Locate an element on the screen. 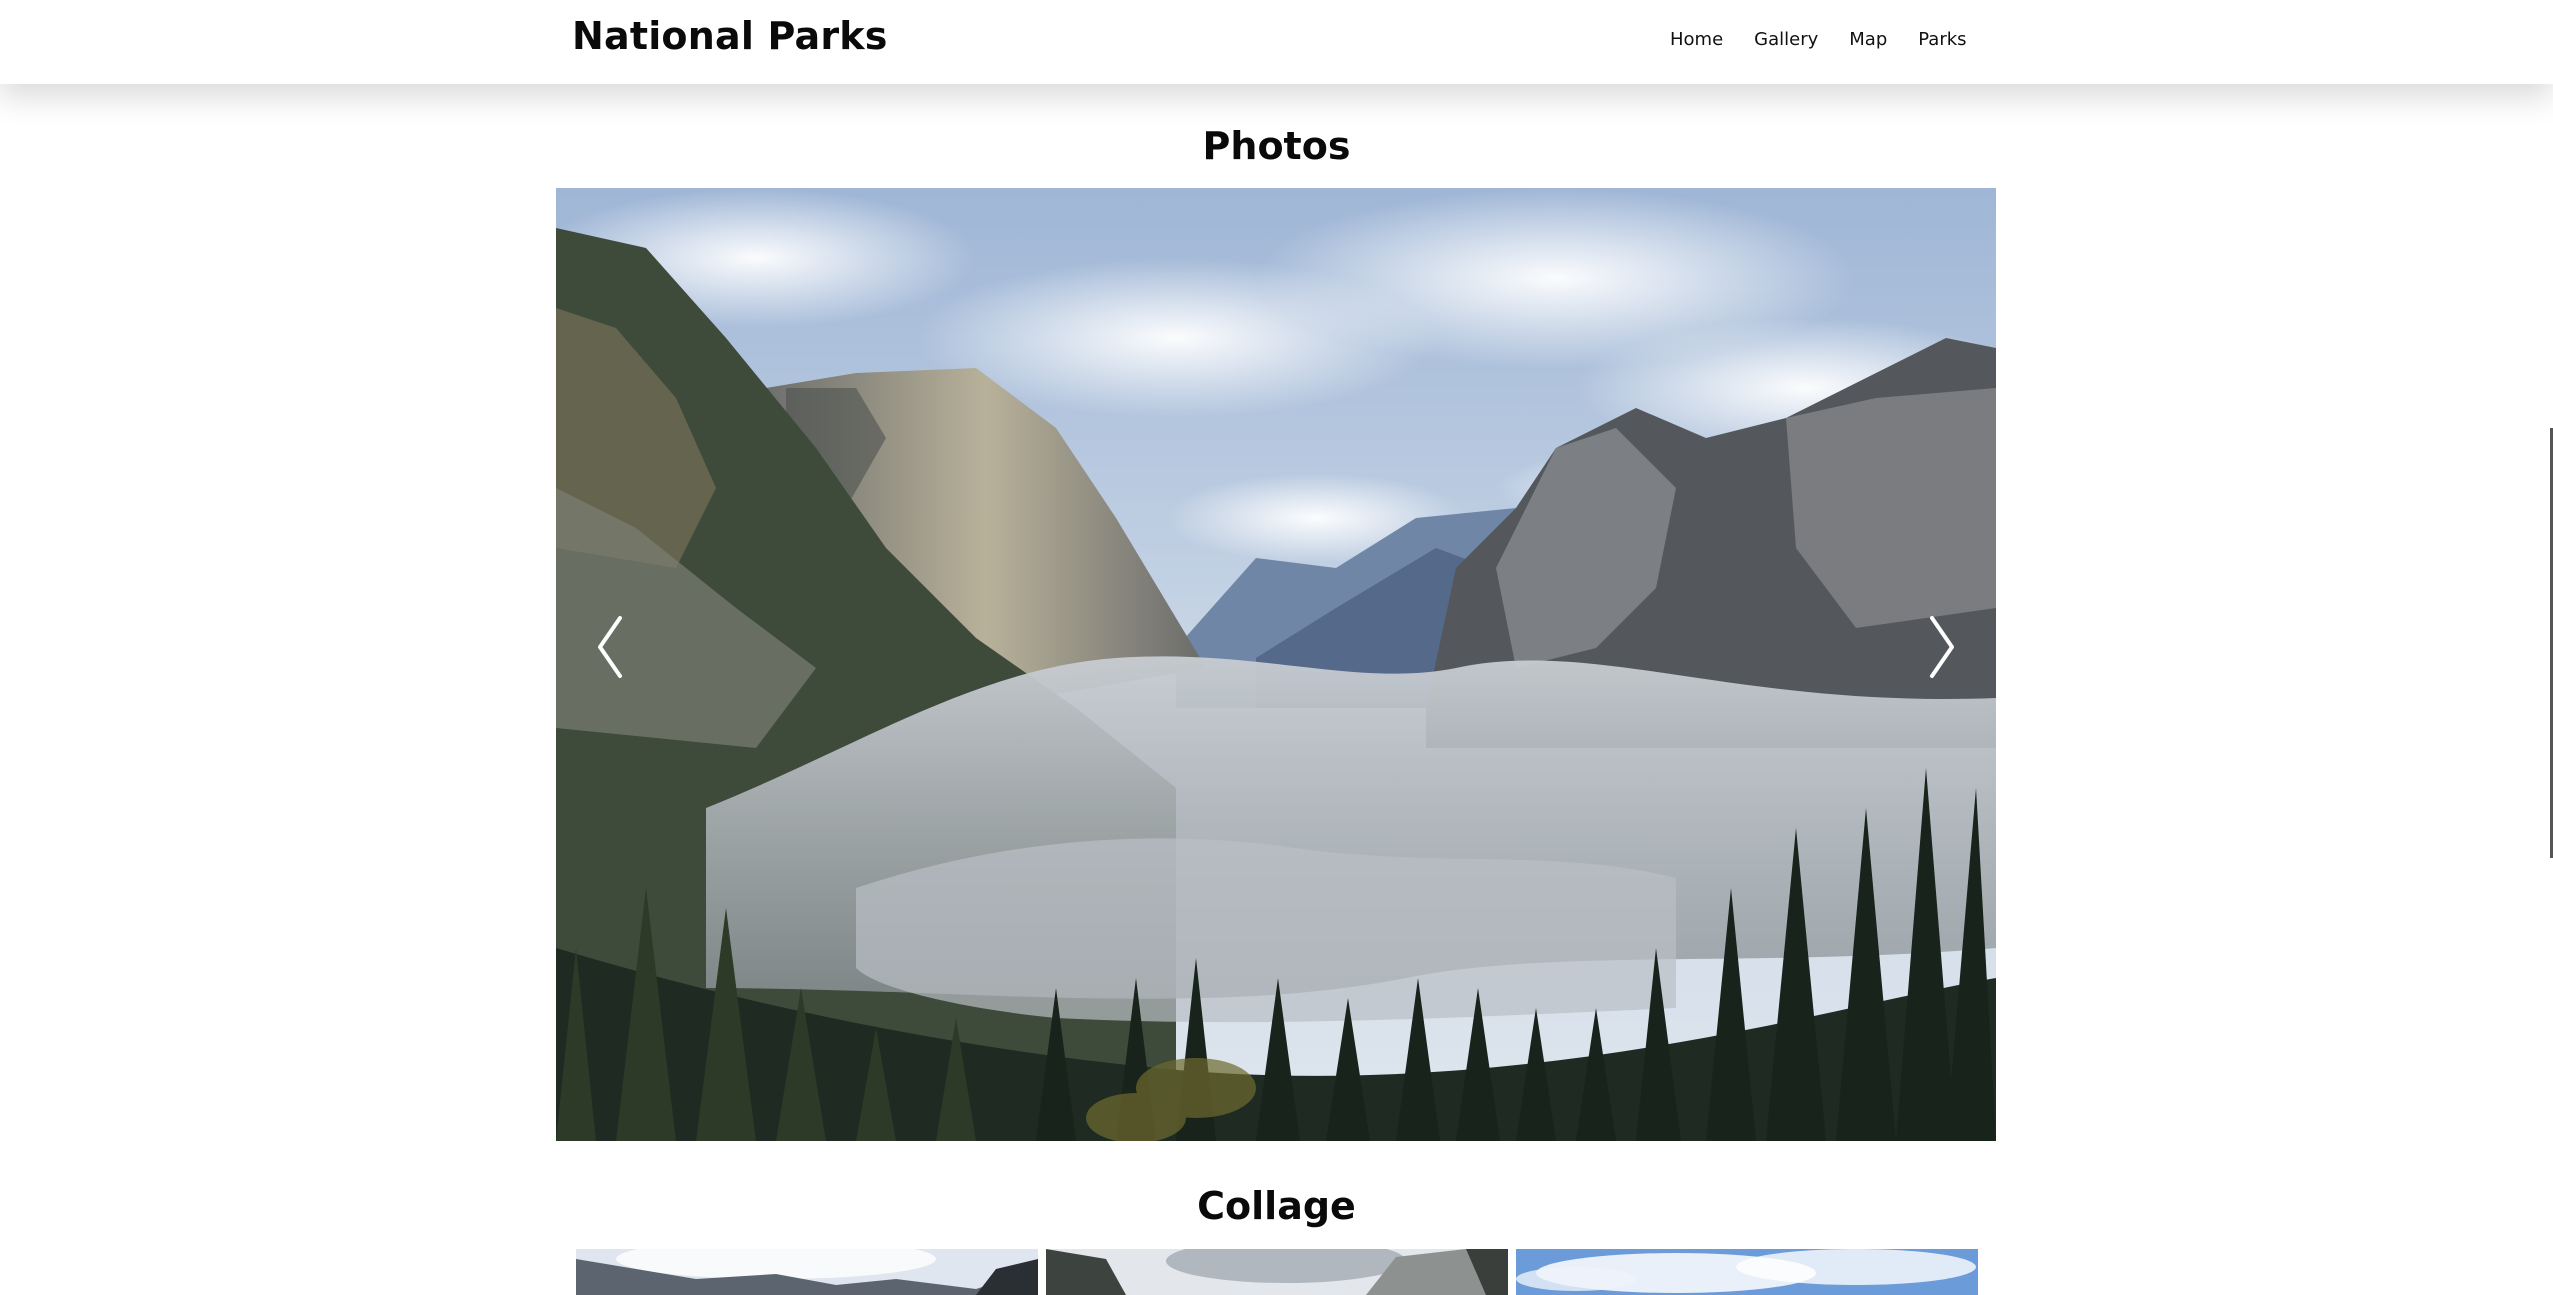  nav-parks: Parks is located at coordinates (1942, 39).